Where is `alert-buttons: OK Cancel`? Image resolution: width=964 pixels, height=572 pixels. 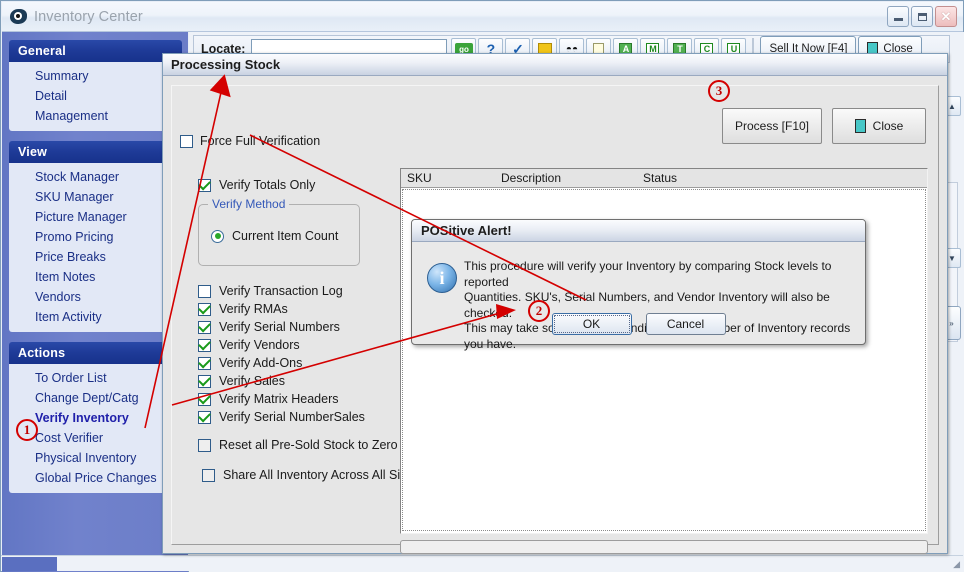
alert-buttons: OK Cancel is located at coordinates (638, 324).